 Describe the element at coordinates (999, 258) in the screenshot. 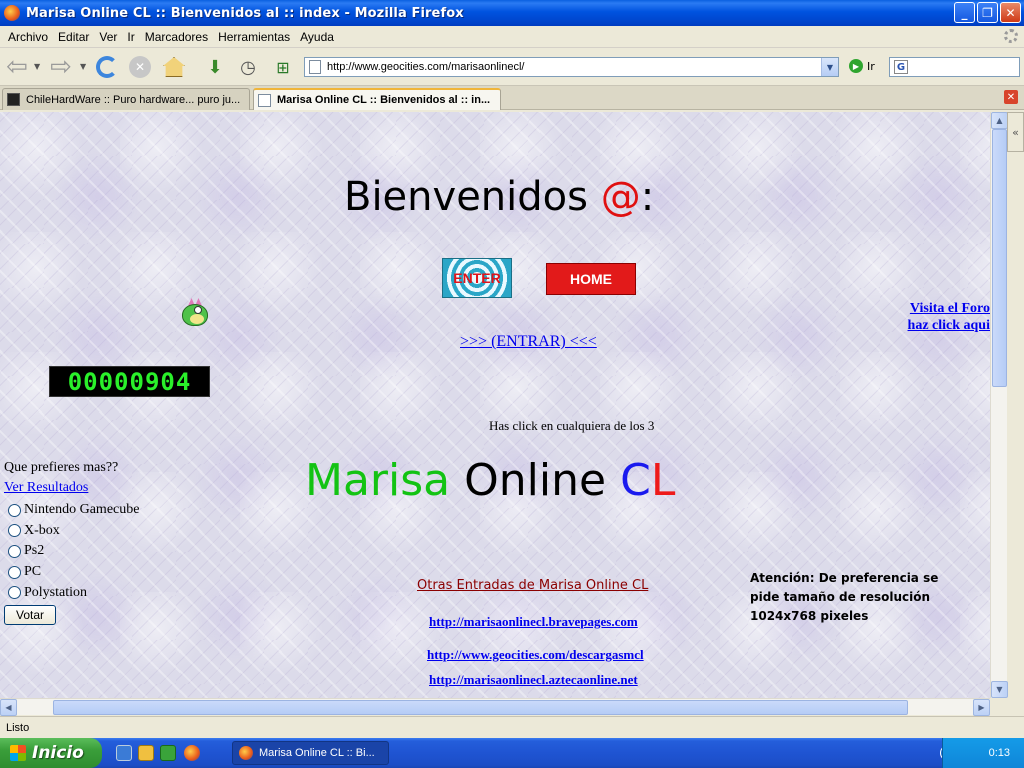

I see `vertical-scroll-thumb` at that location.